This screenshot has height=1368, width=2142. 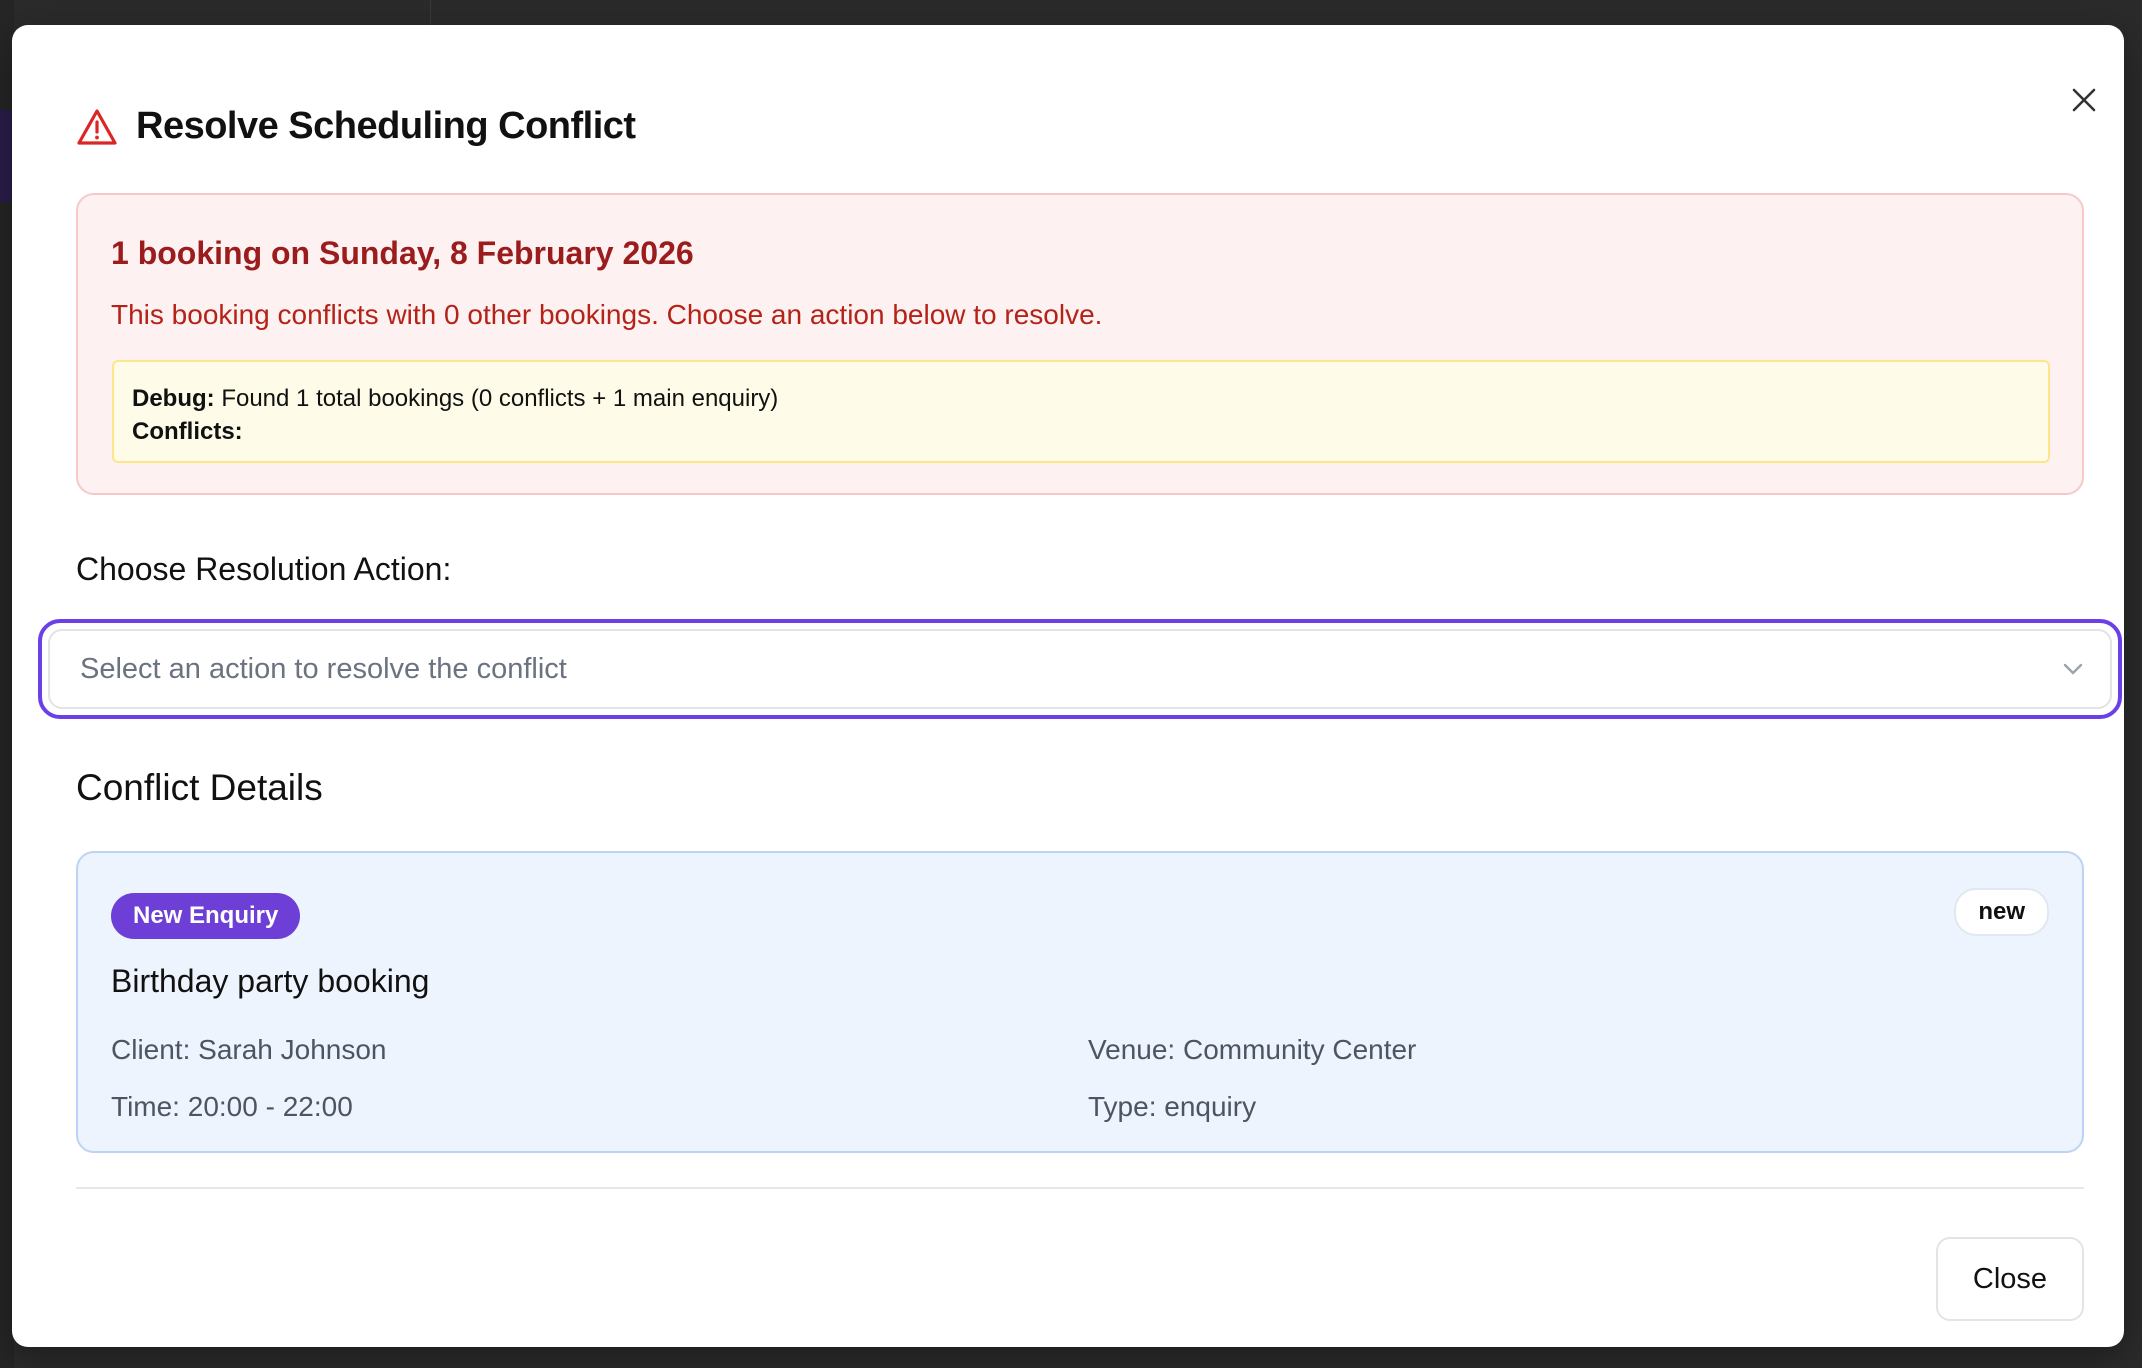 What do you see at coordinates (1081, 431) in the screenshot?
I see `debug-conflicts-line: Conflicts:` at bounding box center [1081, 431].